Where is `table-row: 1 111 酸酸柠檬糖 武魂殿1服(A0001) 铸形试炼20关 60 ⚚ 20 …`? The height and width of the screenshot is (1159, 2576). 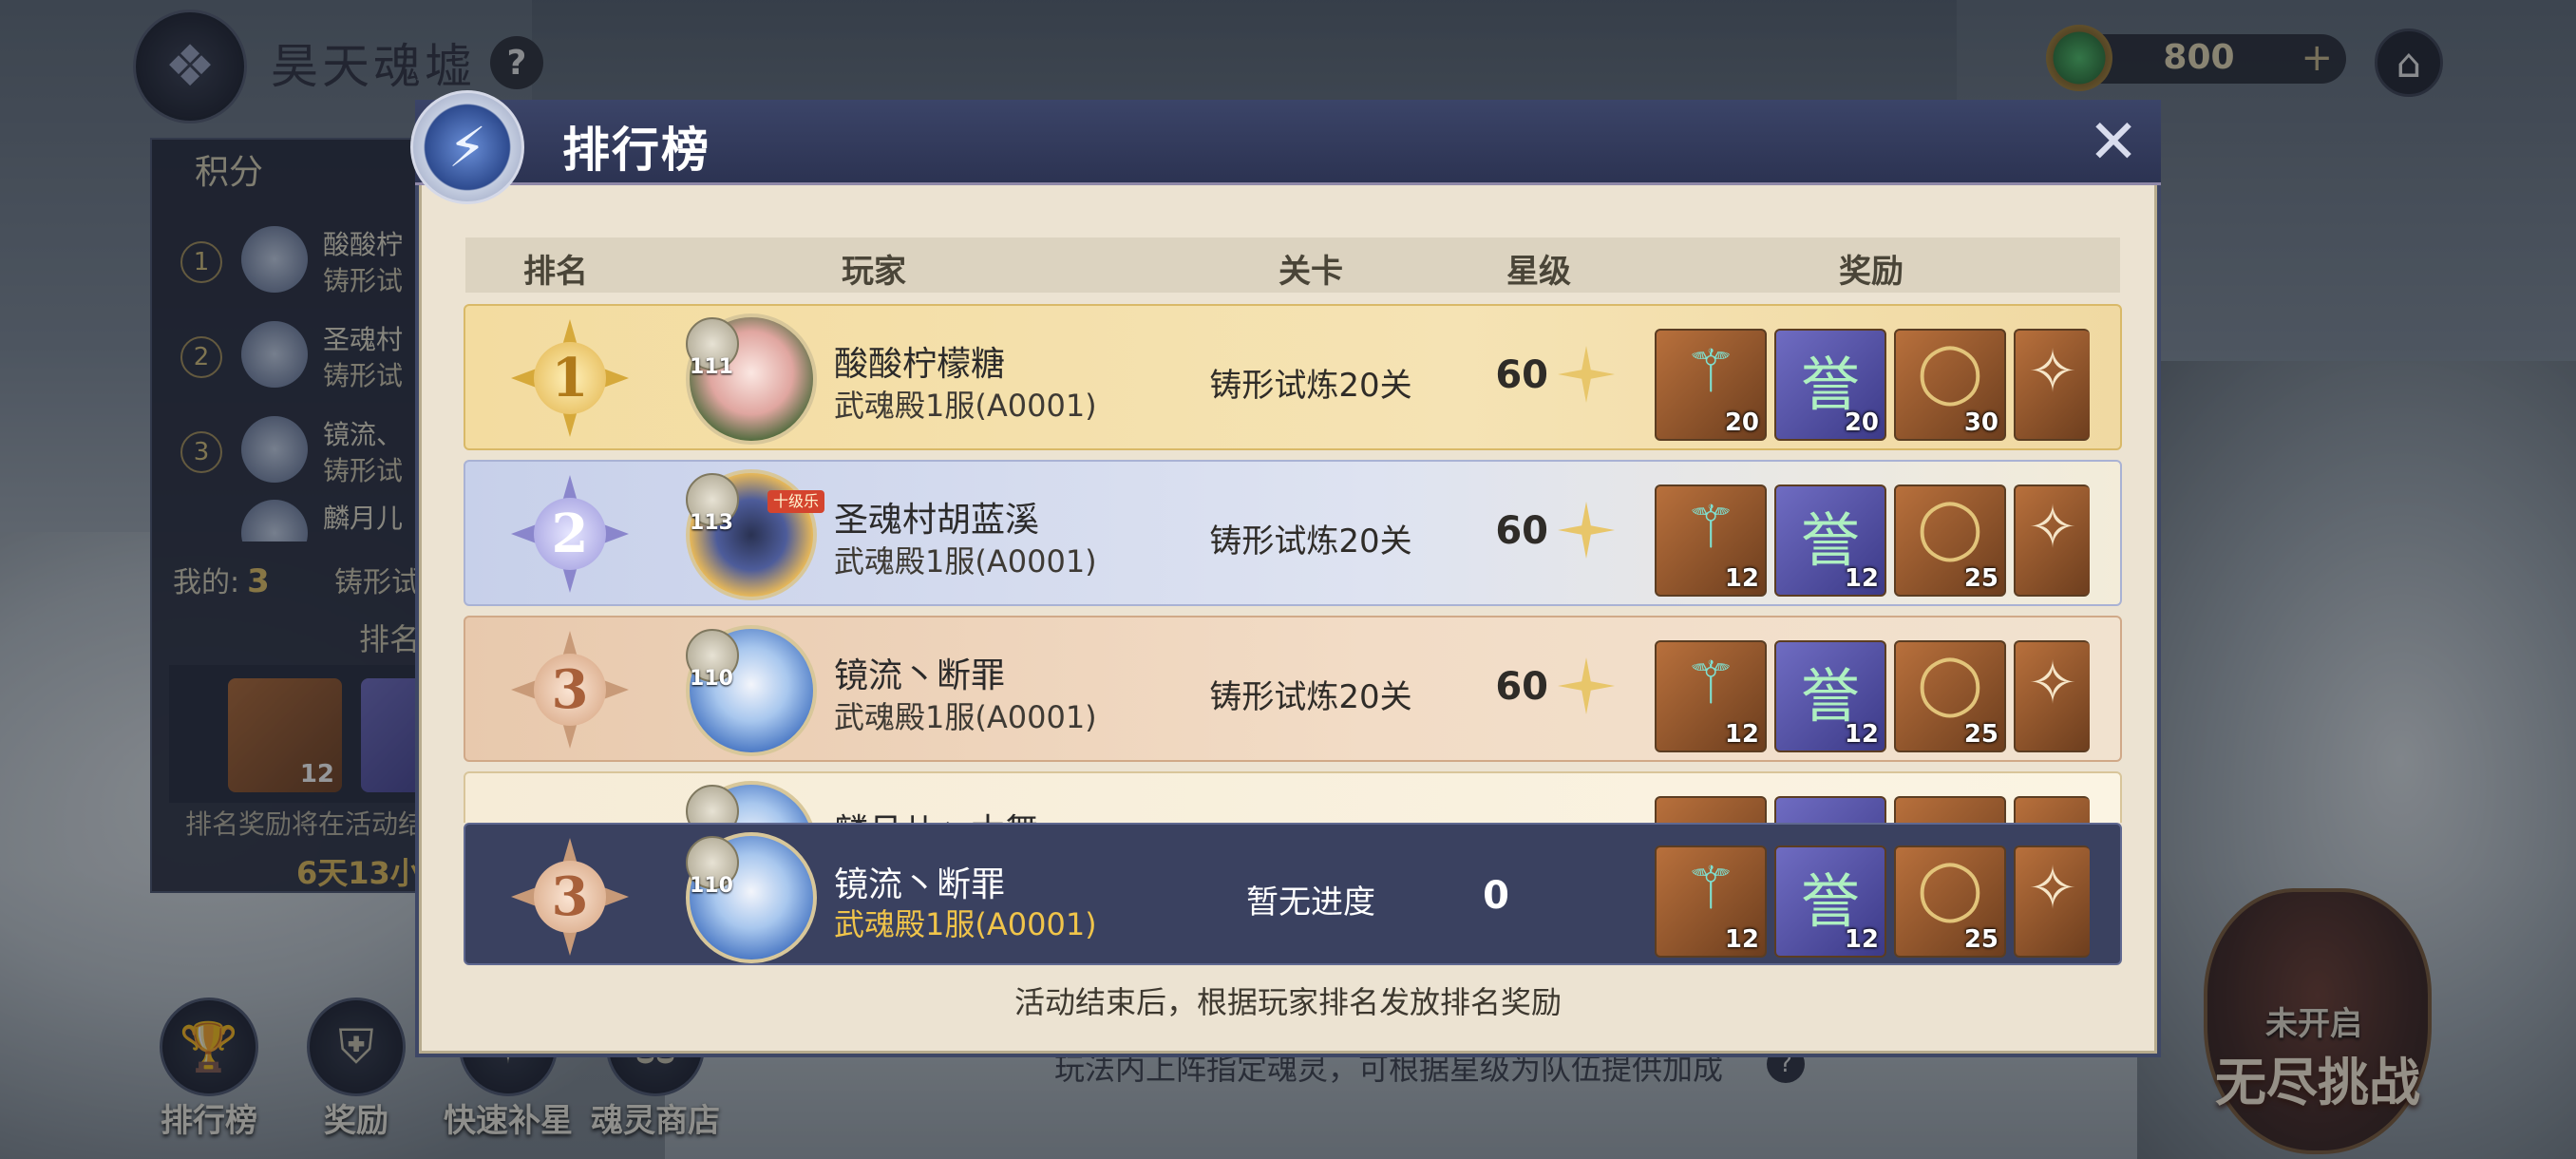
table-row: 1 111 酸酸柠檬糖 武魂殿1服(A0001) 铸形试炼20关 60 ⚚ 20 … is located at coordinates (1293, 377).